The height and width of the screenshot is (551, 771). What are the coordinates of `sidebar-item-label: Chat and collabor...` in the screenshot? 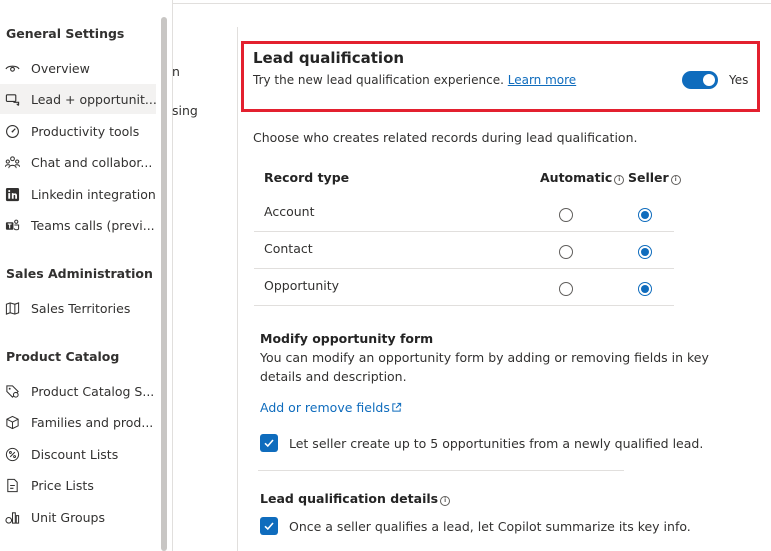 It's located at (92, 162).